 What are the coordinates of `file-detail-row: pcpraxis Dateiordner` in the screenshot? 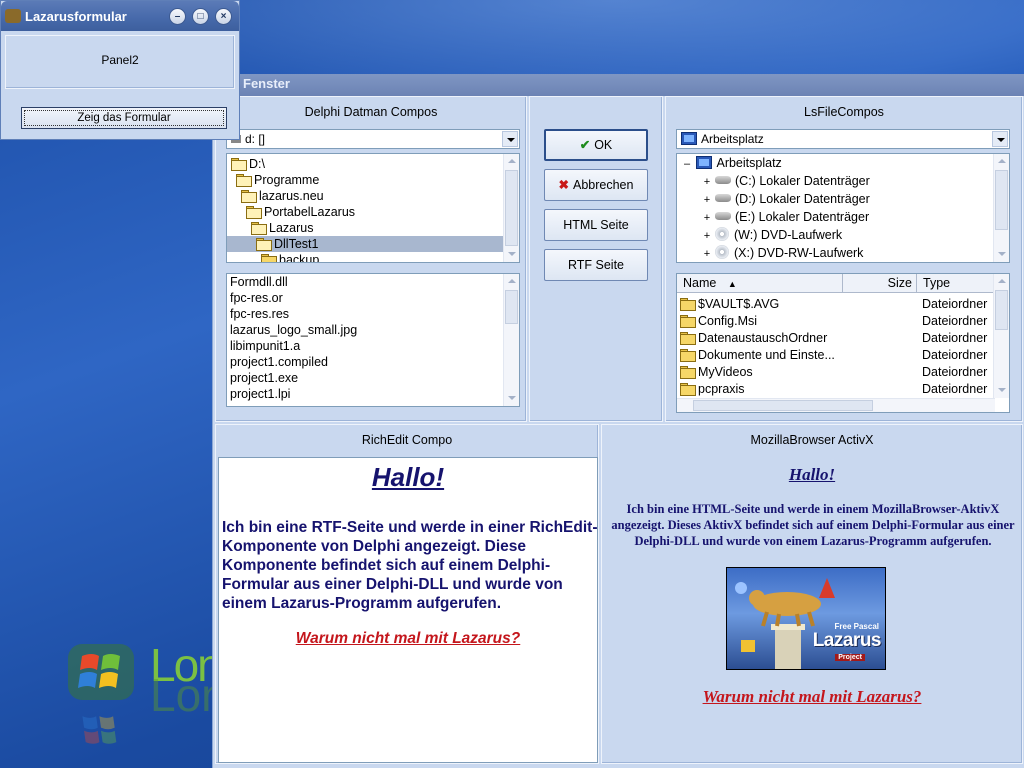 It's located at (836, 389).